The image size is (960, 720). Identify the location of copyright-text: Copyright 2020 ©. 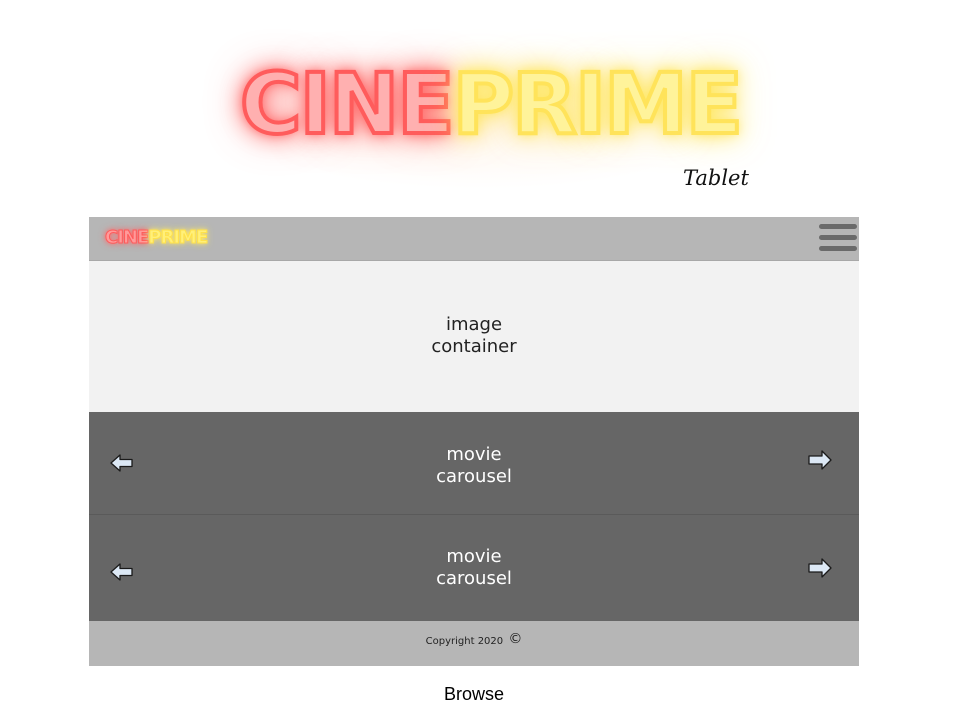
(474, 639).